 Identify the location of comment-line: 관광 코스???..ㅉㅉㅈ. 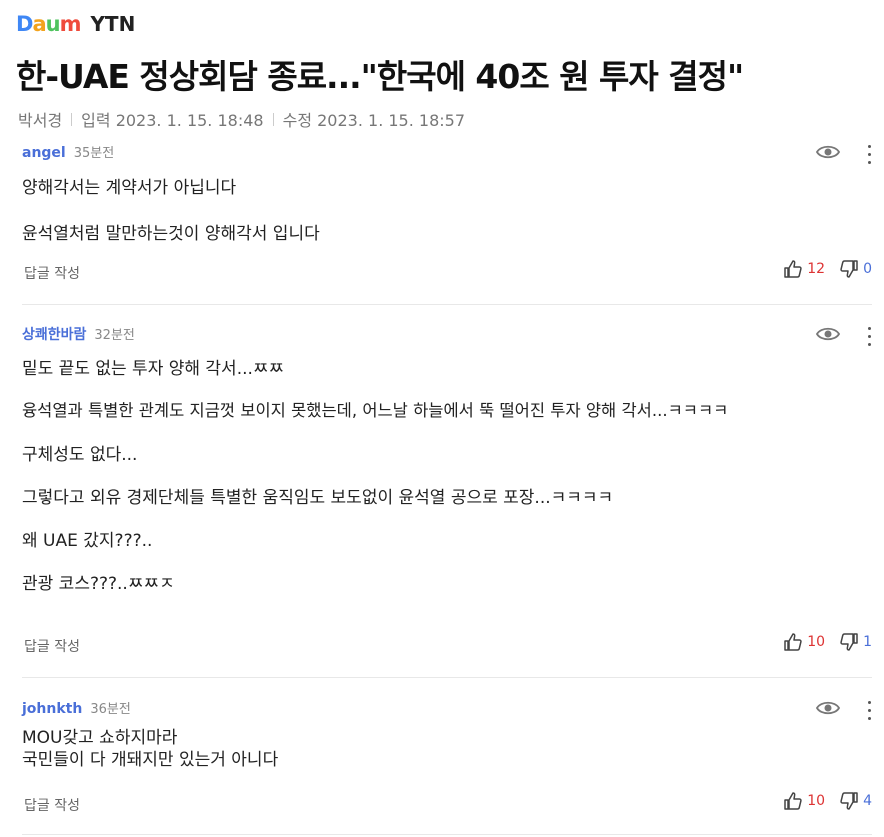
(98, 584).